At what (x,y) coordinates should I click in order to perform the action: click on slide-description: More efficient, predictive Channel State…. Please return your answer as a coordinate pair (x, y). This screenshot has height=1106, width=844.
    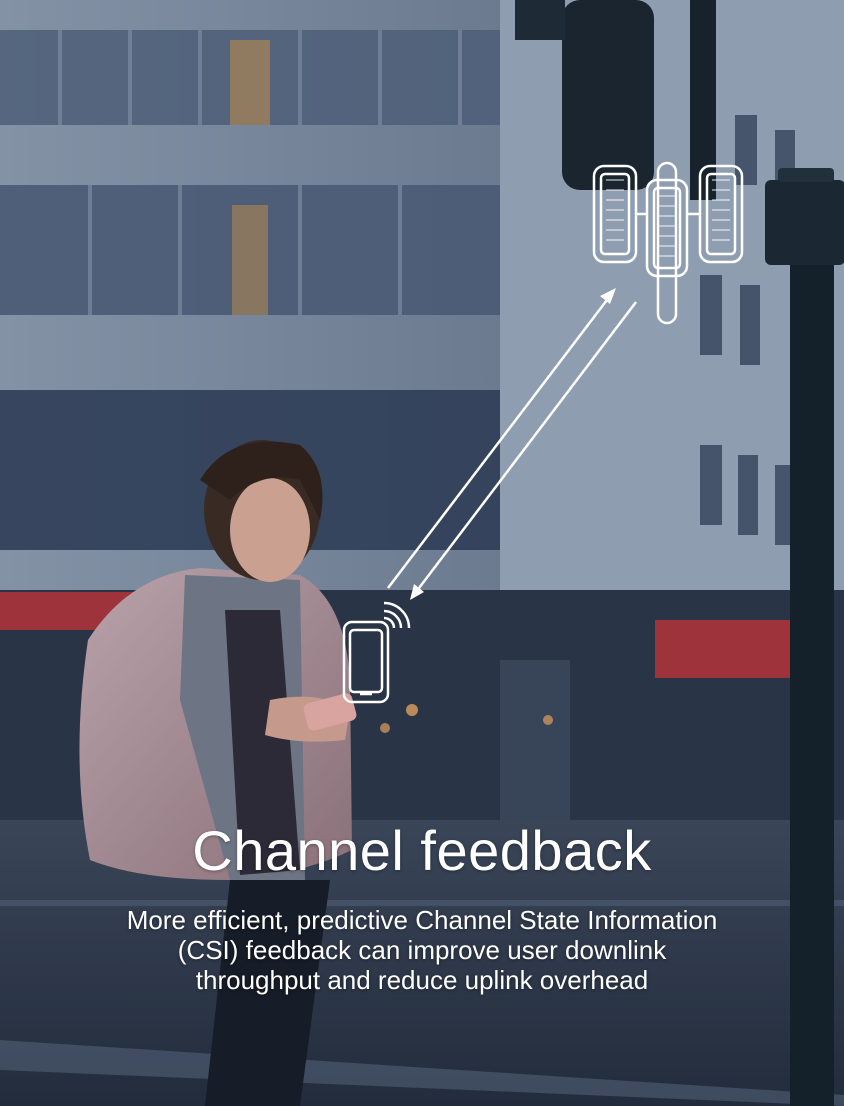
    Looking at the image, I should click on (422, 950).